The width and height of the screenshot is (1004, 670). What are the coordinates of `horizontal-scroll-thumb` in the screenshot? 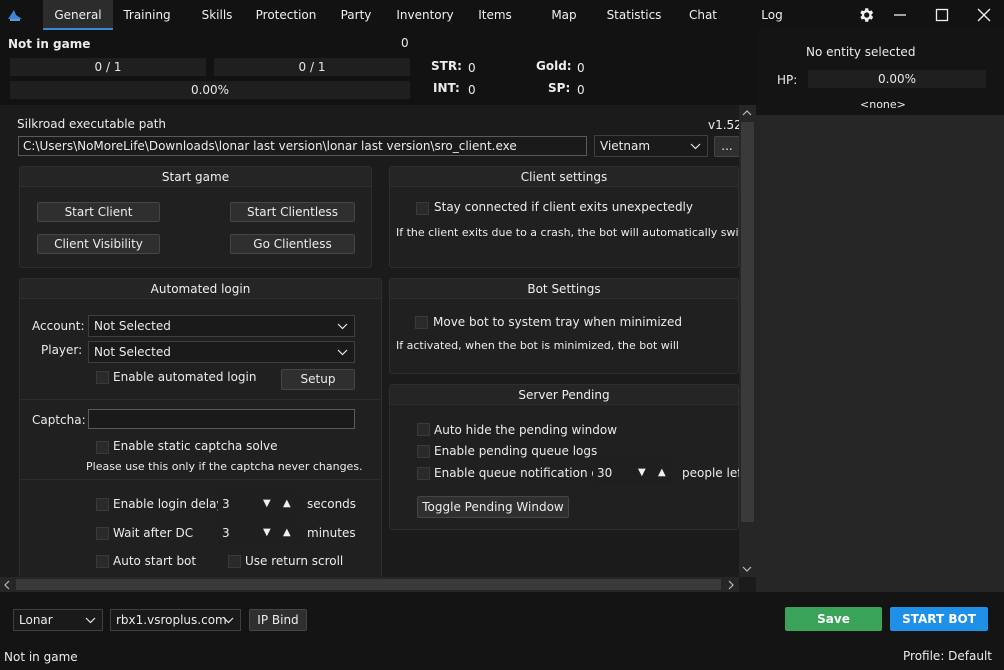 It's located at (368, 584).